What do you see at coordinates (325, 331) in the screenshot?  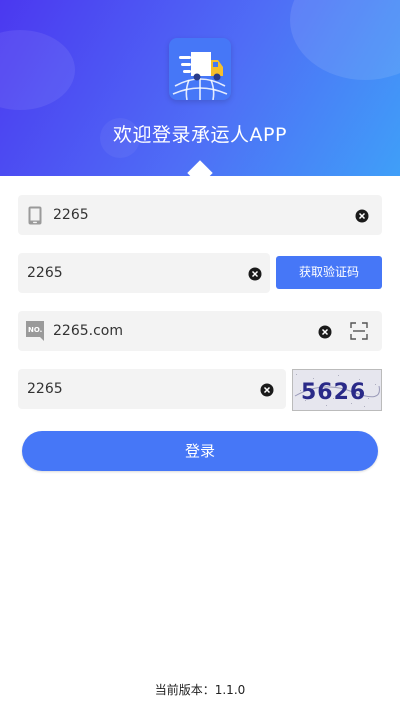 I see `clear-server-icon` at bounding box center [325, 331].